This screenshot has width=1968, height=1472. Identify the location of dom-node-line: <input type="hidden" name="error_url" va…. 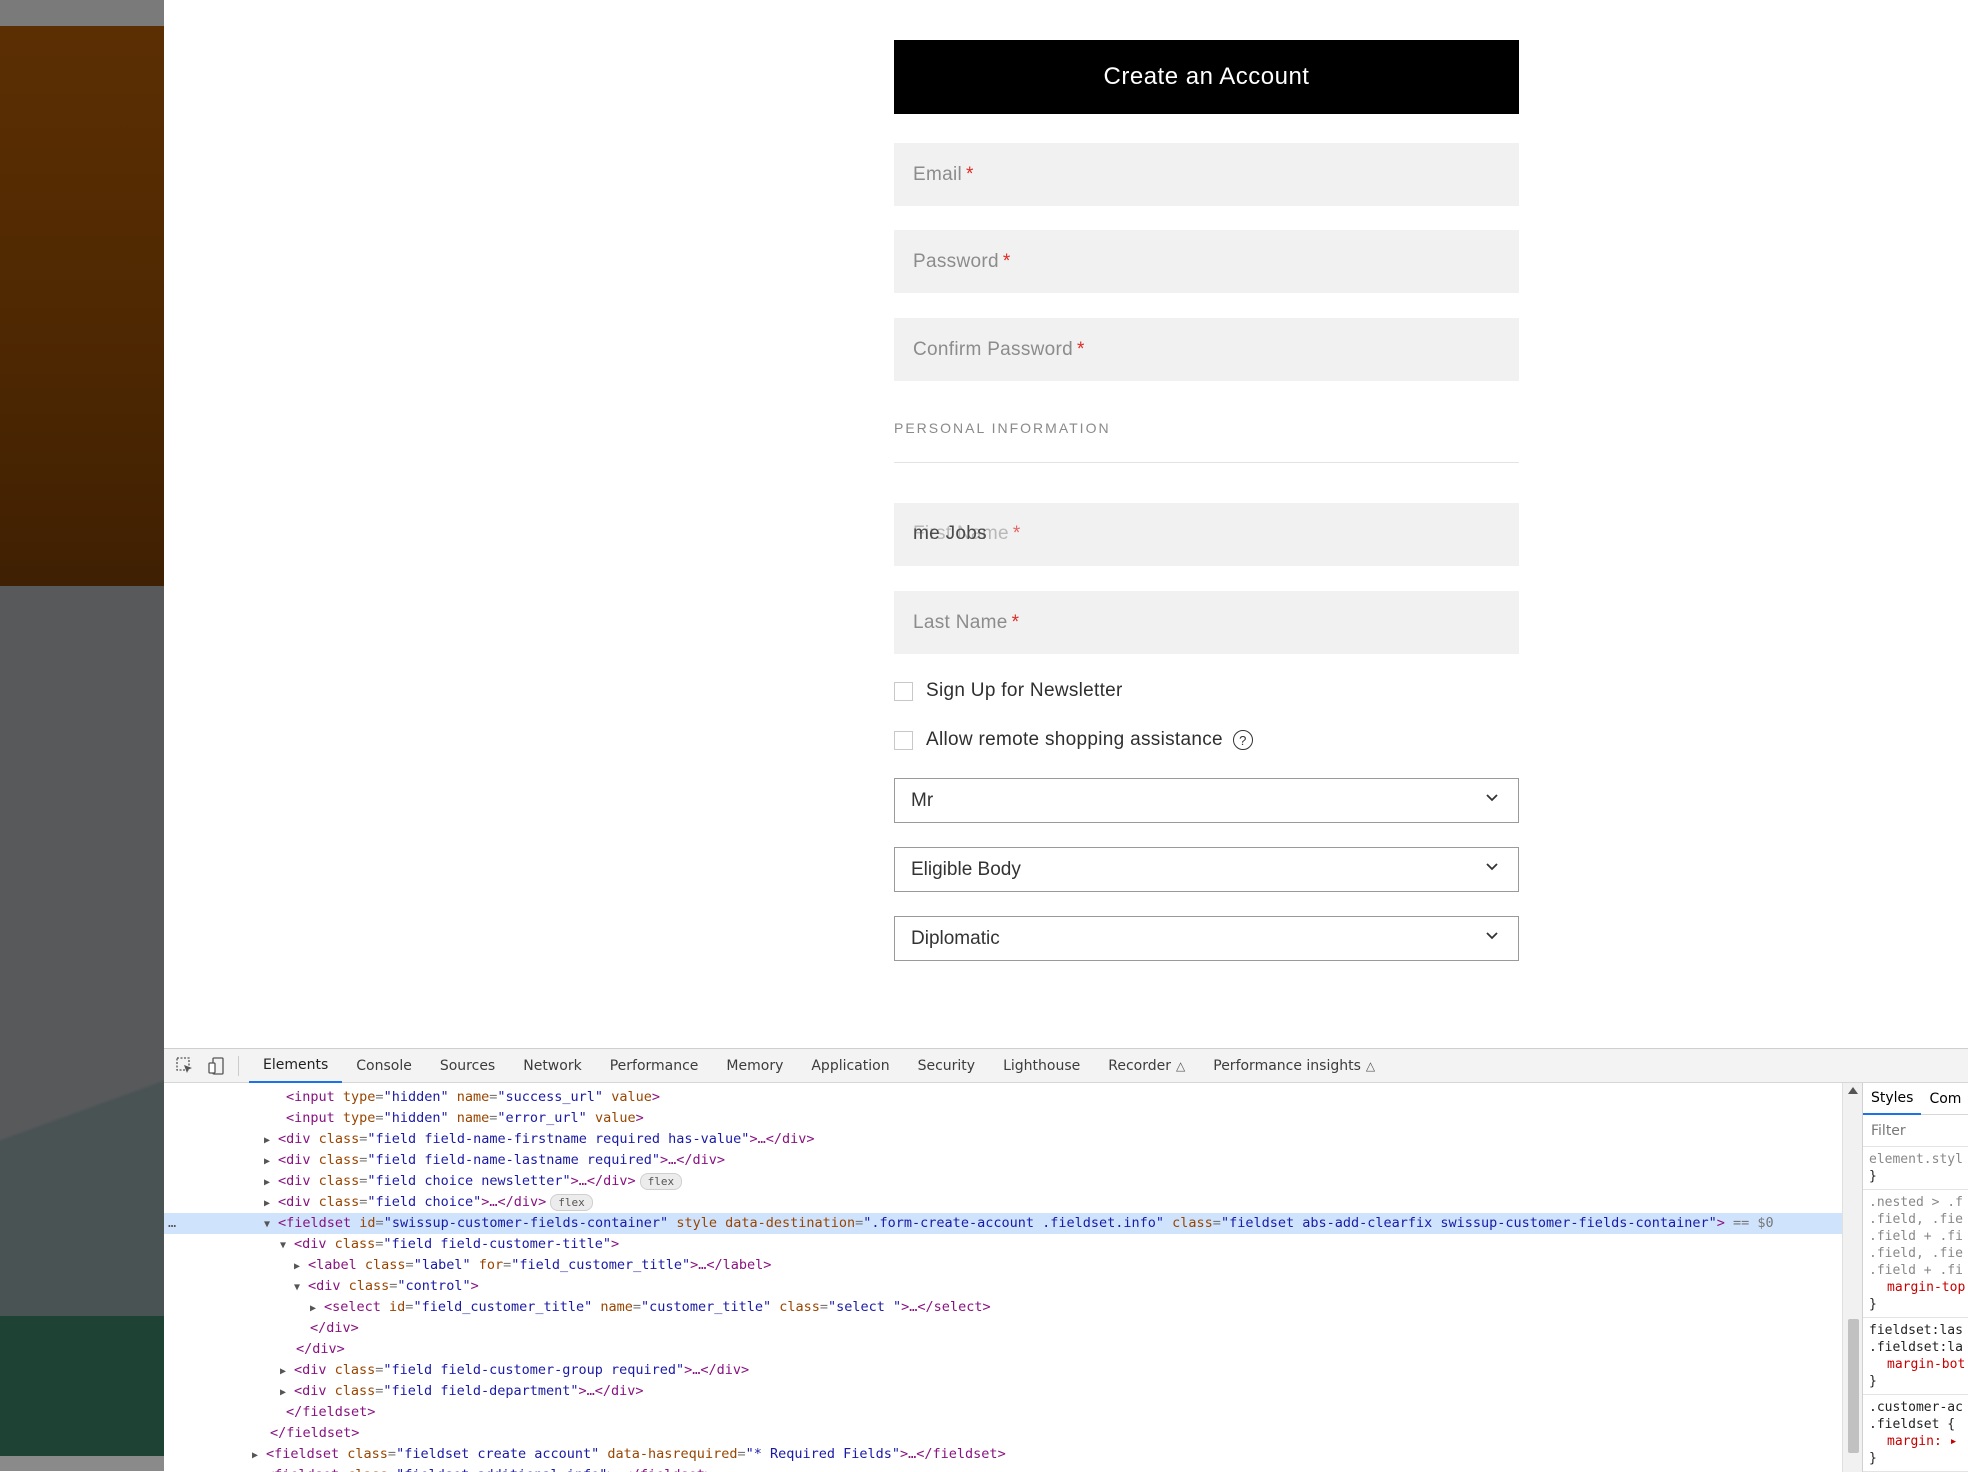
(1003, 1118).